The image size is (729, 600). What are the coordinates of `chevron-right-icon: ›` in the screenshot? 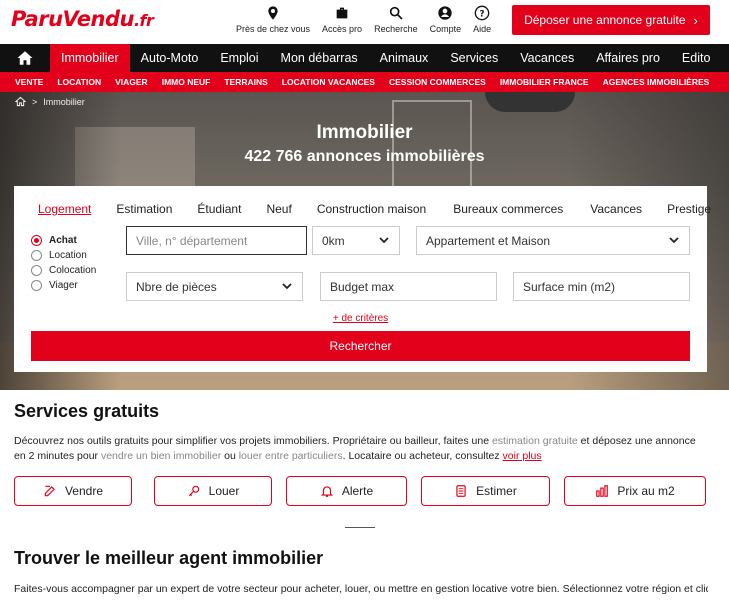 It's located at (695, 20).